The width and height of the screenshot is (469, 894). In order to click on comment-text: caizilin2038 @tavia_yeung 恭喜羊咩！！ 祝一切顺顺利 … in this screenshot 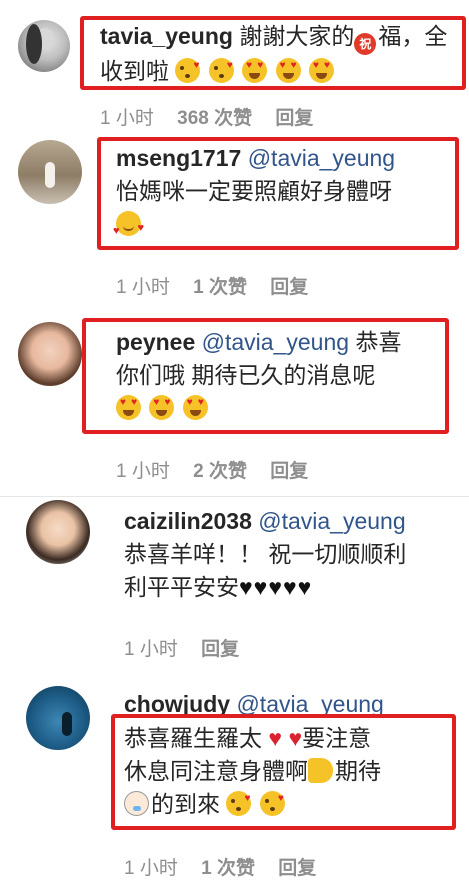, I will do `click(294, 554)`.